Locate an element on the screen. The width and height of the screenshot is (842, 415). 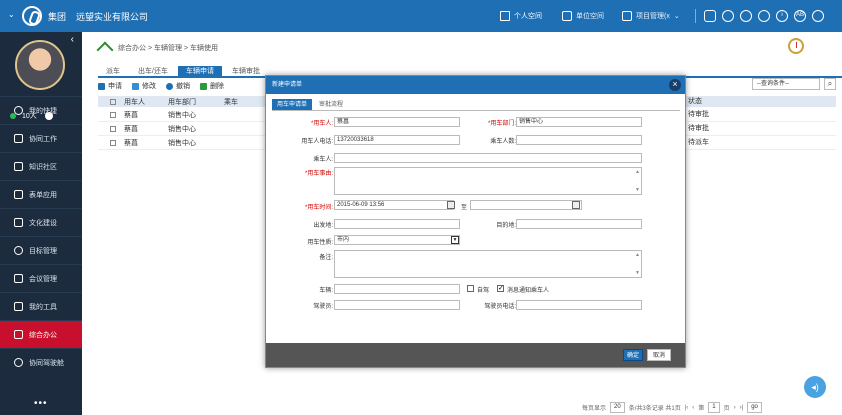
self-drive-checkbox is located at coordinates (470, 288).